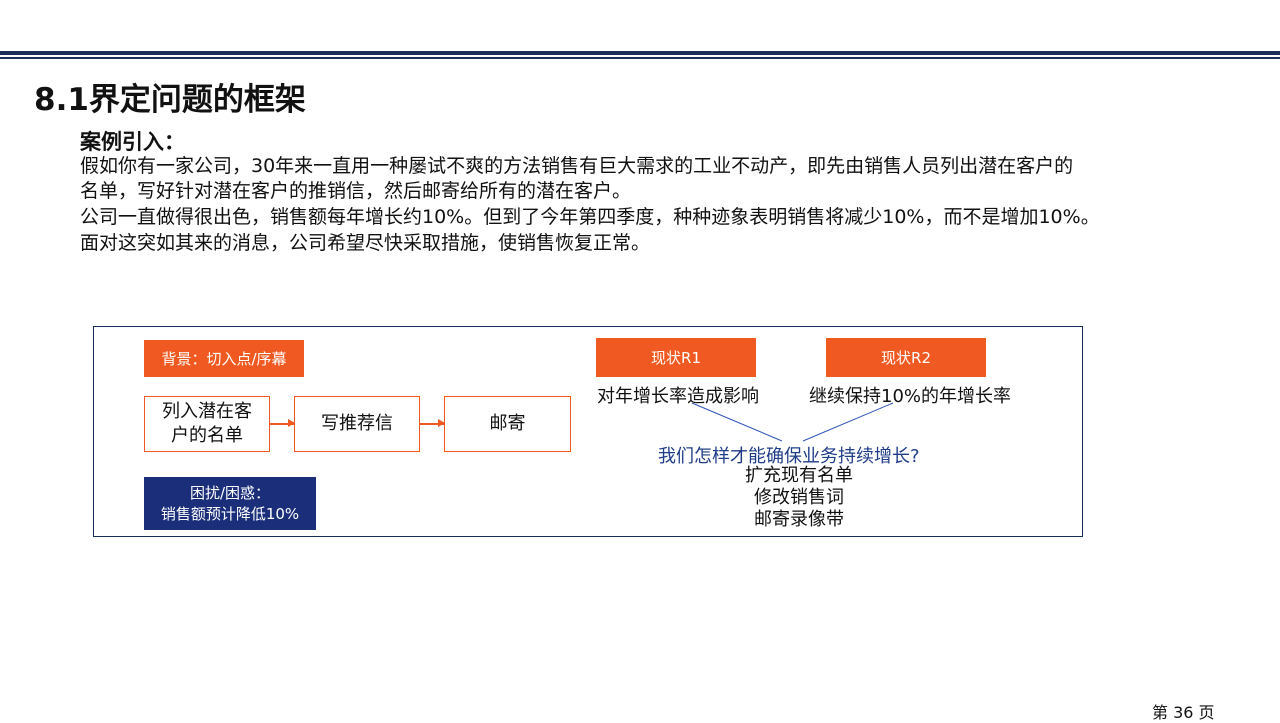 This screenshot has height=723, width=1280. What do you see at coordinates (1183, 712) in the screenshot?
I see `page-number: 第 36 页` at bounding box center [1183, 712].